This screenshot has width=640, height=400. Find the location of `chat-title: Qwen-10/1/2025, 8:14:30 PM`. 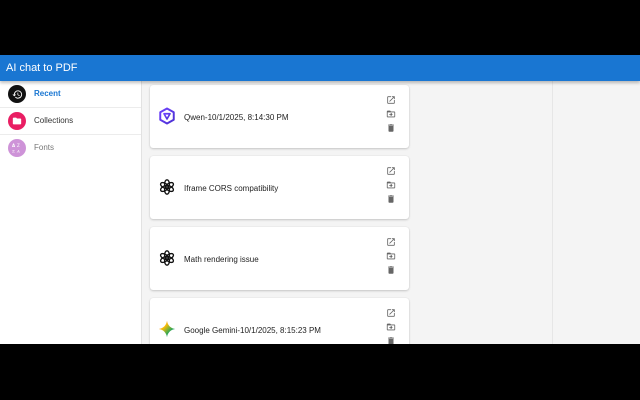

chat-title: Qwen-10/1/2025, 8:14:30 PM is located at coordinates (236, 117).